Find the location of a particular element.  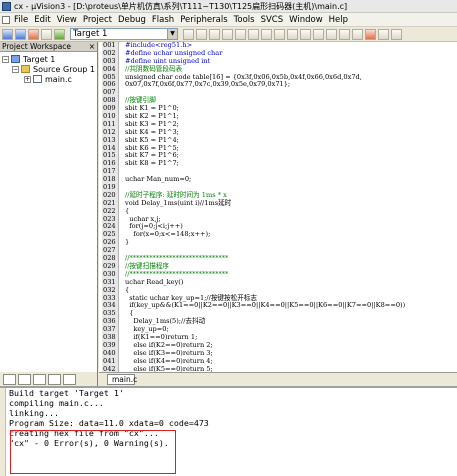

uncomment-icon is located at coordinates (318, 34).